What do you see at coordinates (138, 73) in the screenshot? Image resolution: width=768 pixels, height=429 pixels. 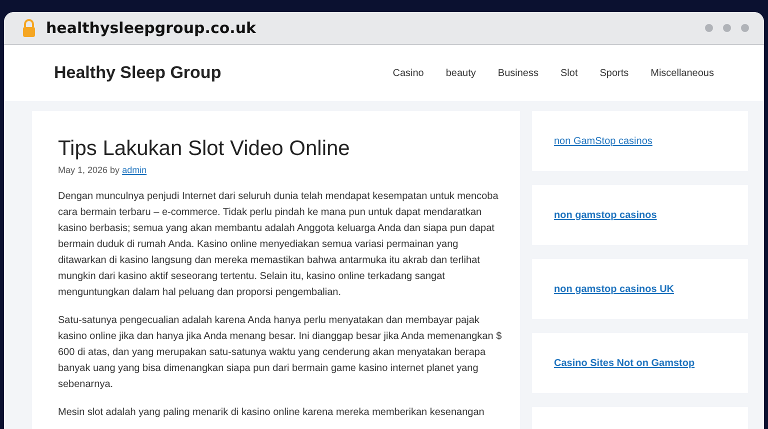 I see `site-title: Healthy Sleep Group` at bounding box center [138, 73].